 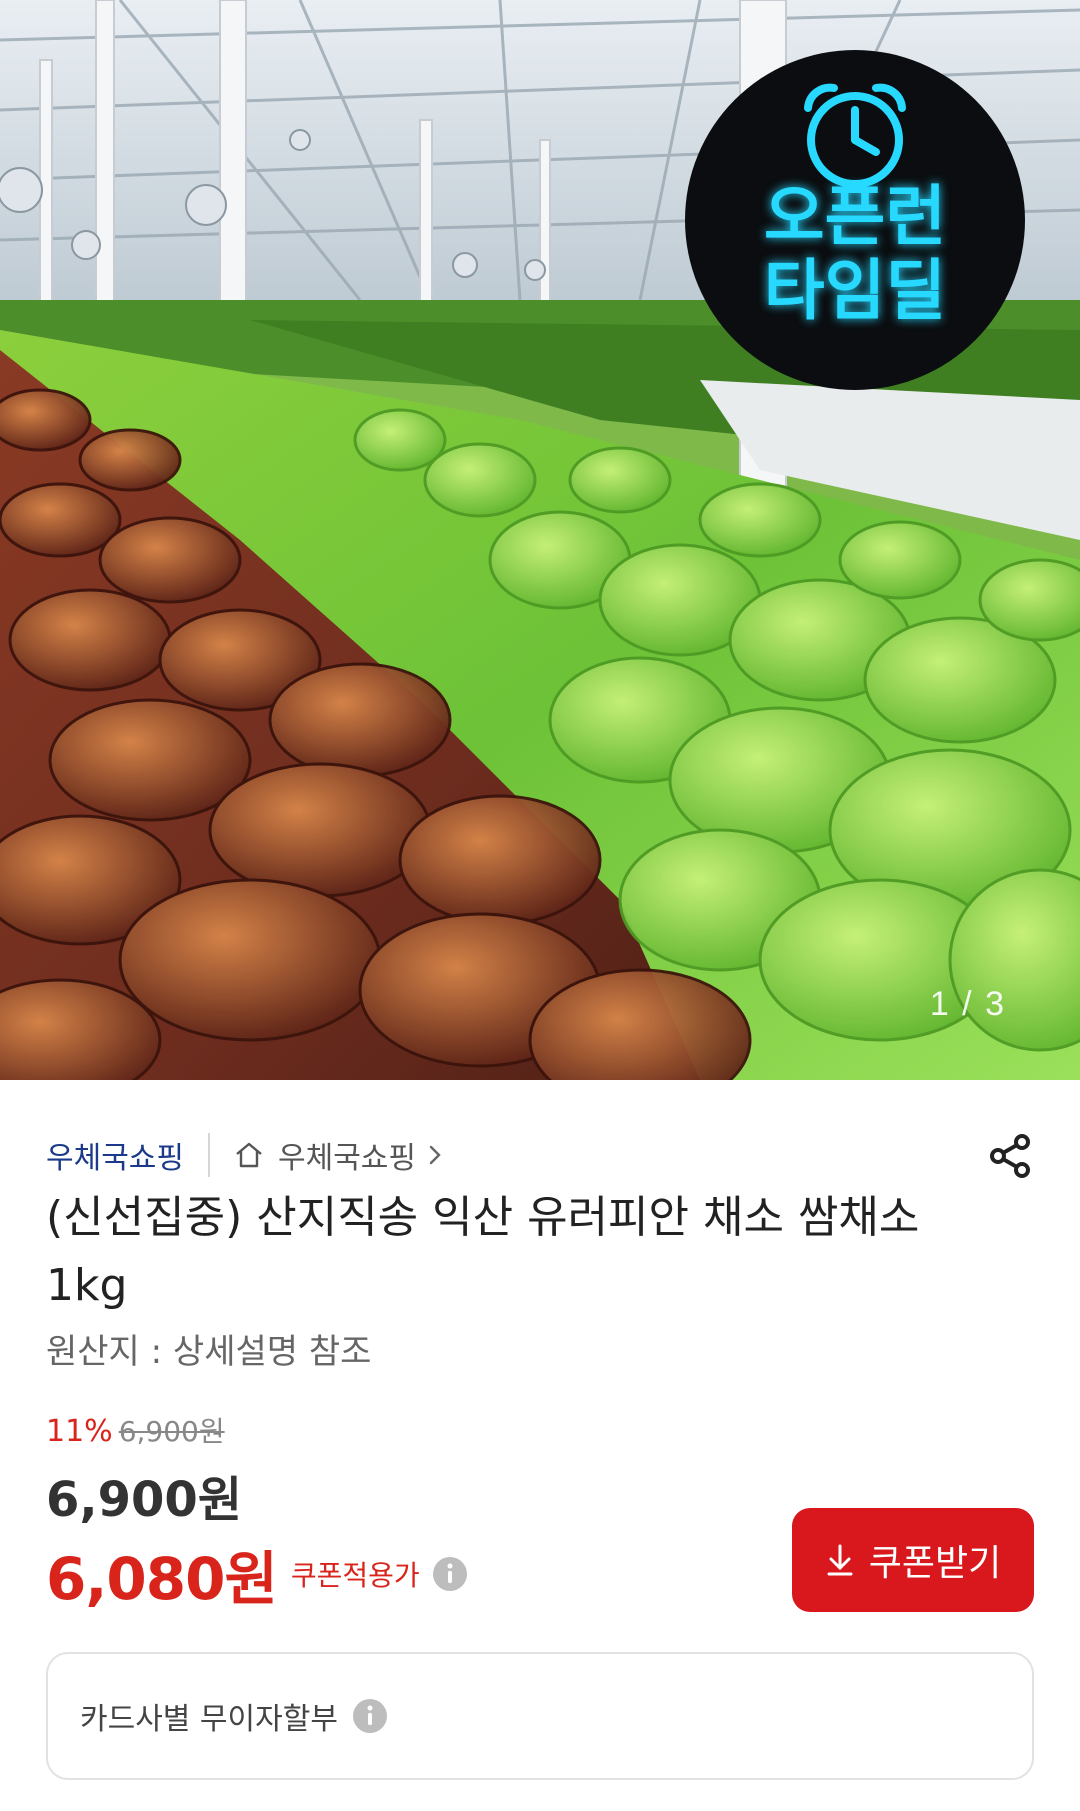 What do you see at coordinates (249, 1155) in the screenshot?
I see `home-icon` at bounding box center [249, 1155].